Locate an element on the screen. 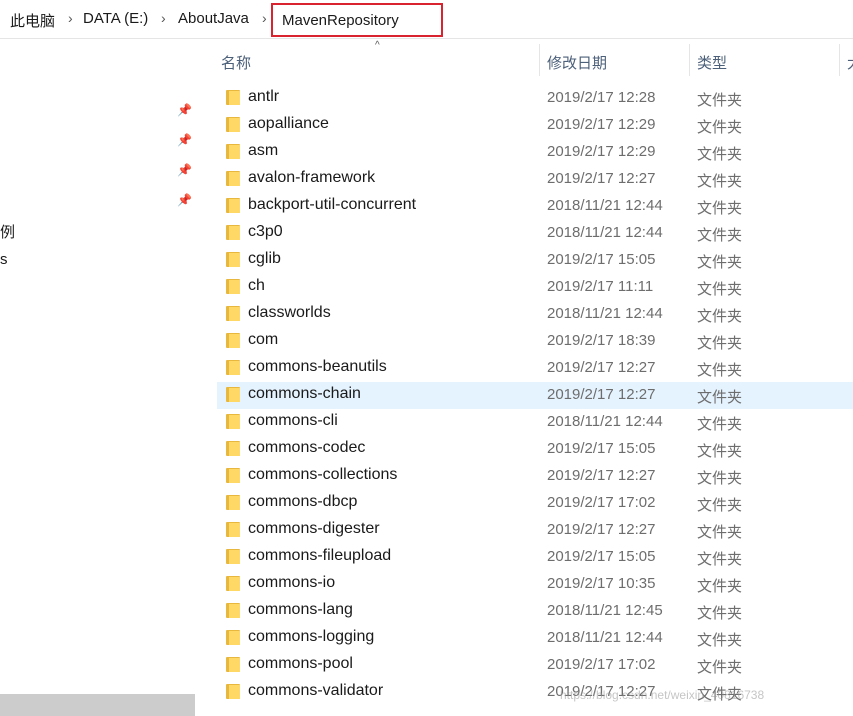 The width and height of the screenshot is (853, 716). file-name: c3p0 is located at coordinates (265, 232).